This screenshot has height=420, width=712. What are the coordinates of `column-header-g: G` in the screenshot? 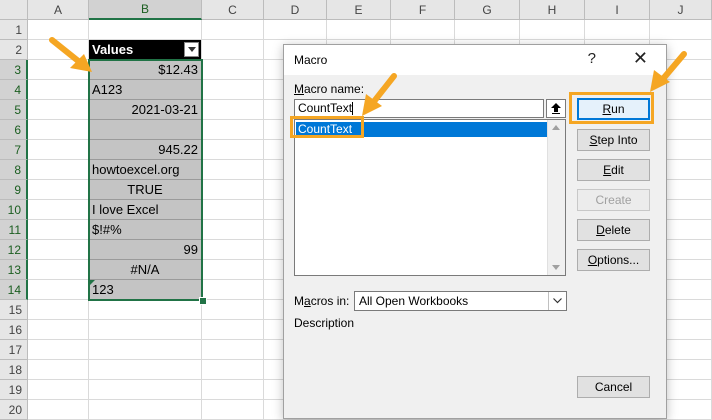 It's located at (487, 10).